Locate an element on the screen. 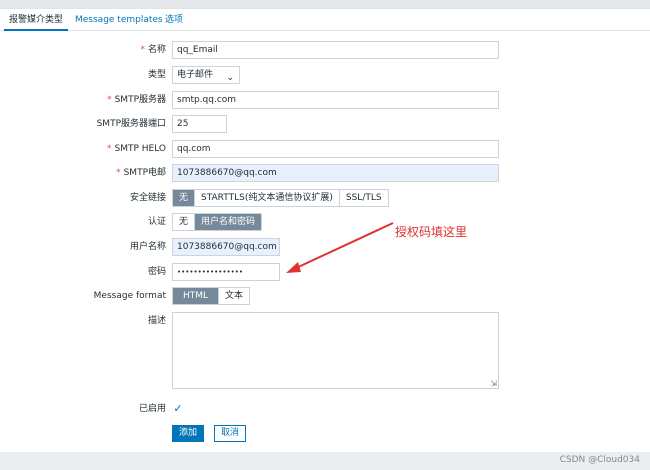 This screenshot has height=470, width=650. name-label: * 名称 is located at coordinates (153, 50).